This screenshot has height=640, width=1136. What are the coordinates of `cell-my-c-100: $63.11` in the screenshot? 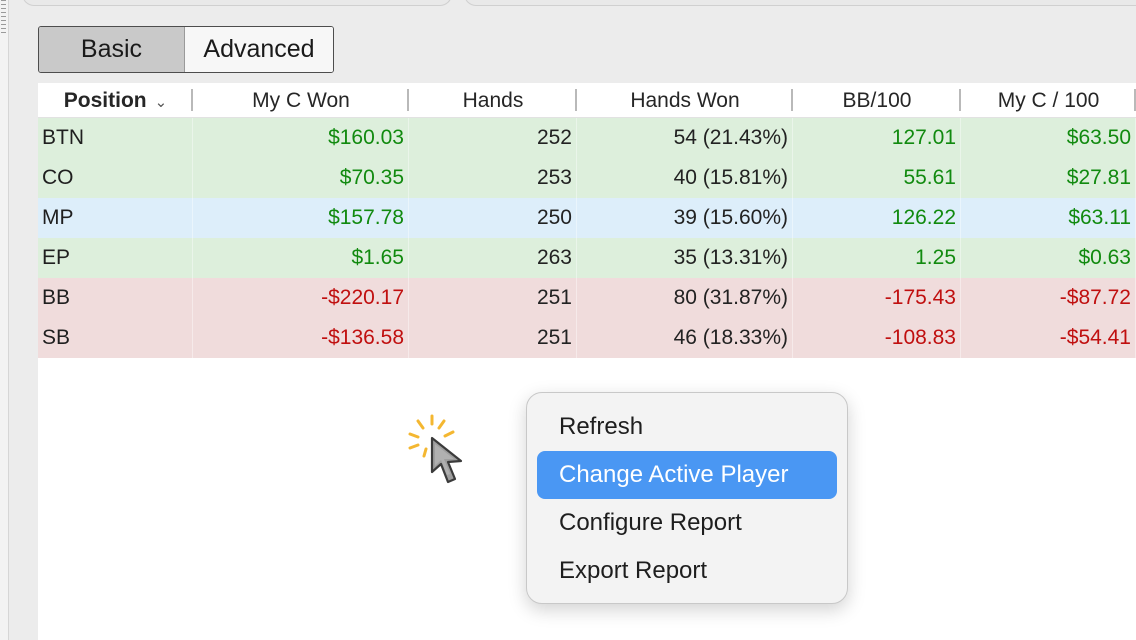 It's located at (1048, 218).